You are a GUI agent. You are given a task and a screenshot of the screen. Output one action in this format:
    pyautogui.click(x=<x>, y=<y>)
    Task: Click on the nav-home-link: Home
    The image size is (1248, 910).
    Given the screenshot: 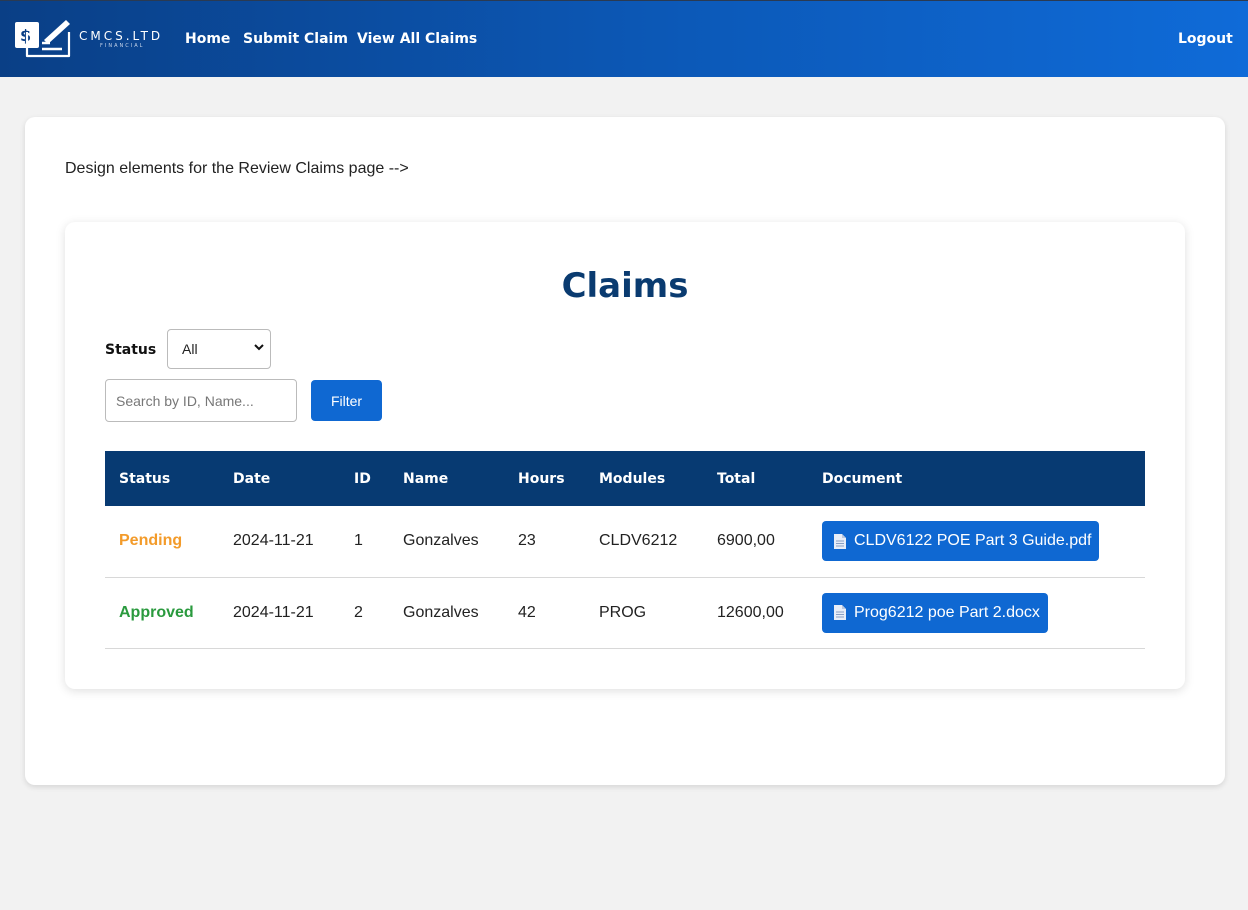 What is the action you would take?
    pyautogui.click(x=207, y=39)
    